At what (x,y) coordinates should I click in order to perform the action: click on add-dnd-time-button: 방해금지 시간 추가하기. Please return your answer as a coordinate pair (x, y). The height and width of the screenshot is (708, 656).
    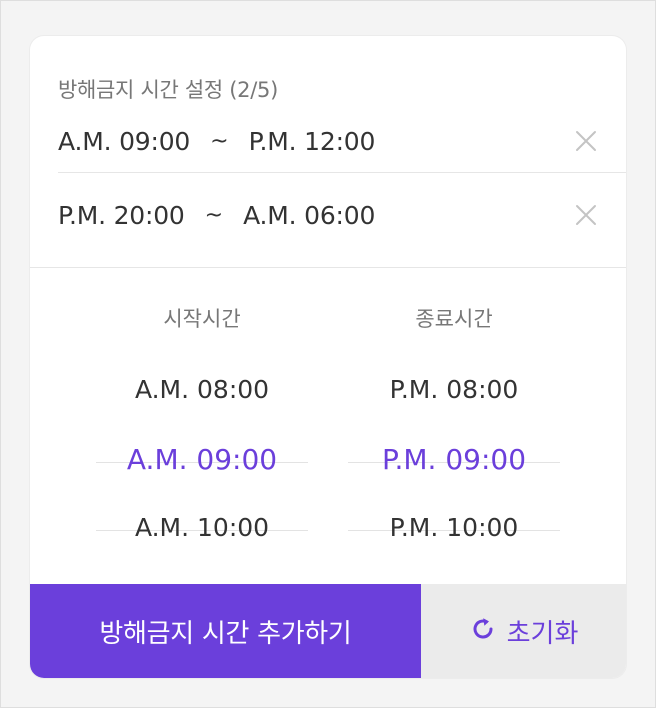
    Looking at the image, I should click on (225, 631).